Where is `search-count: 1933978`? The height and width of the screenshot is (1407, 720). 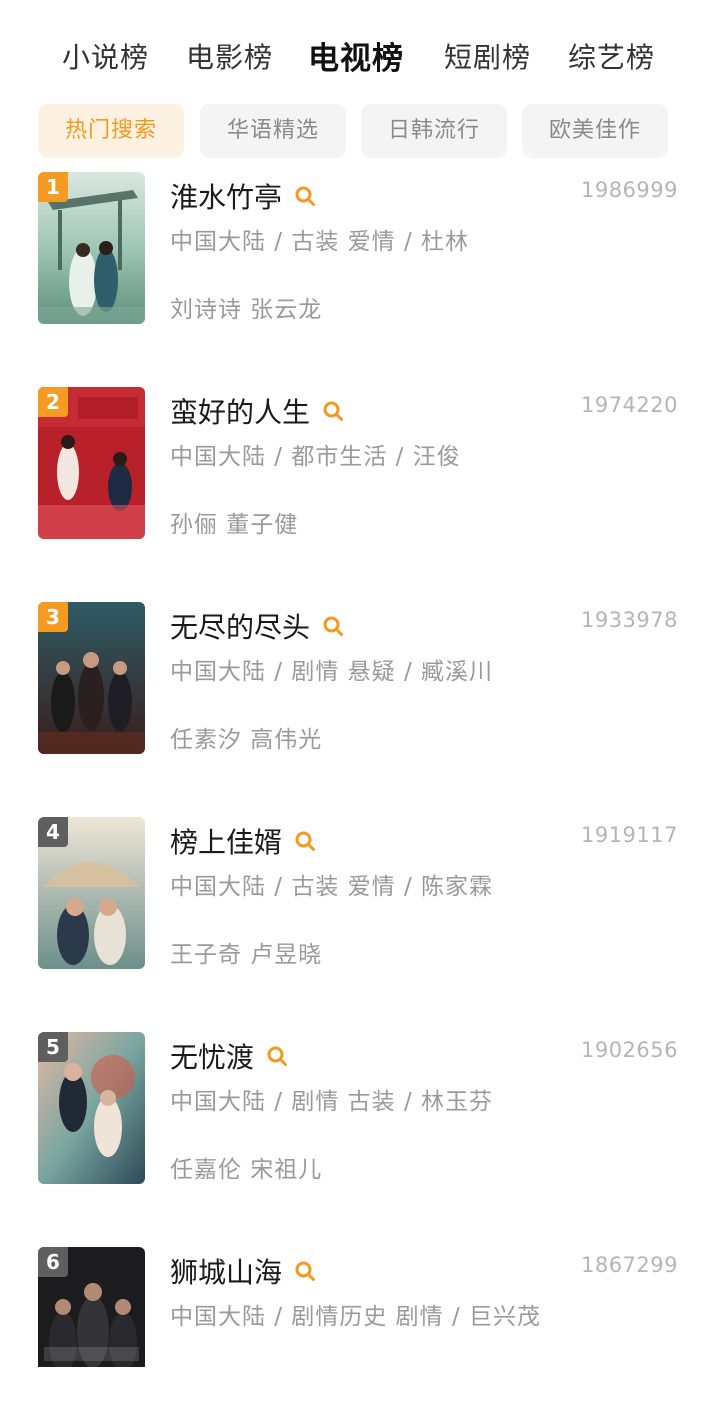 search-count: 1933978 is located at coordinates (629, 620).